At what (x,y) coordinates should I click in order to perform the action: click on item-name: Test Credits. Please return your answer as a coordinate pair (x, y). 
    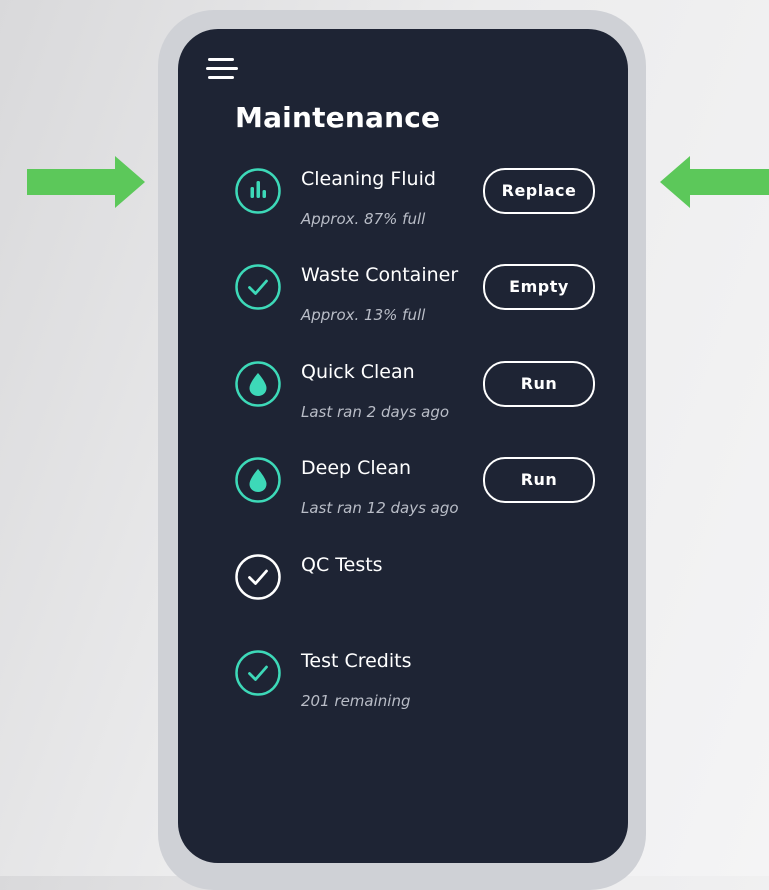
    Looking at the image, I should click on (356, 661).